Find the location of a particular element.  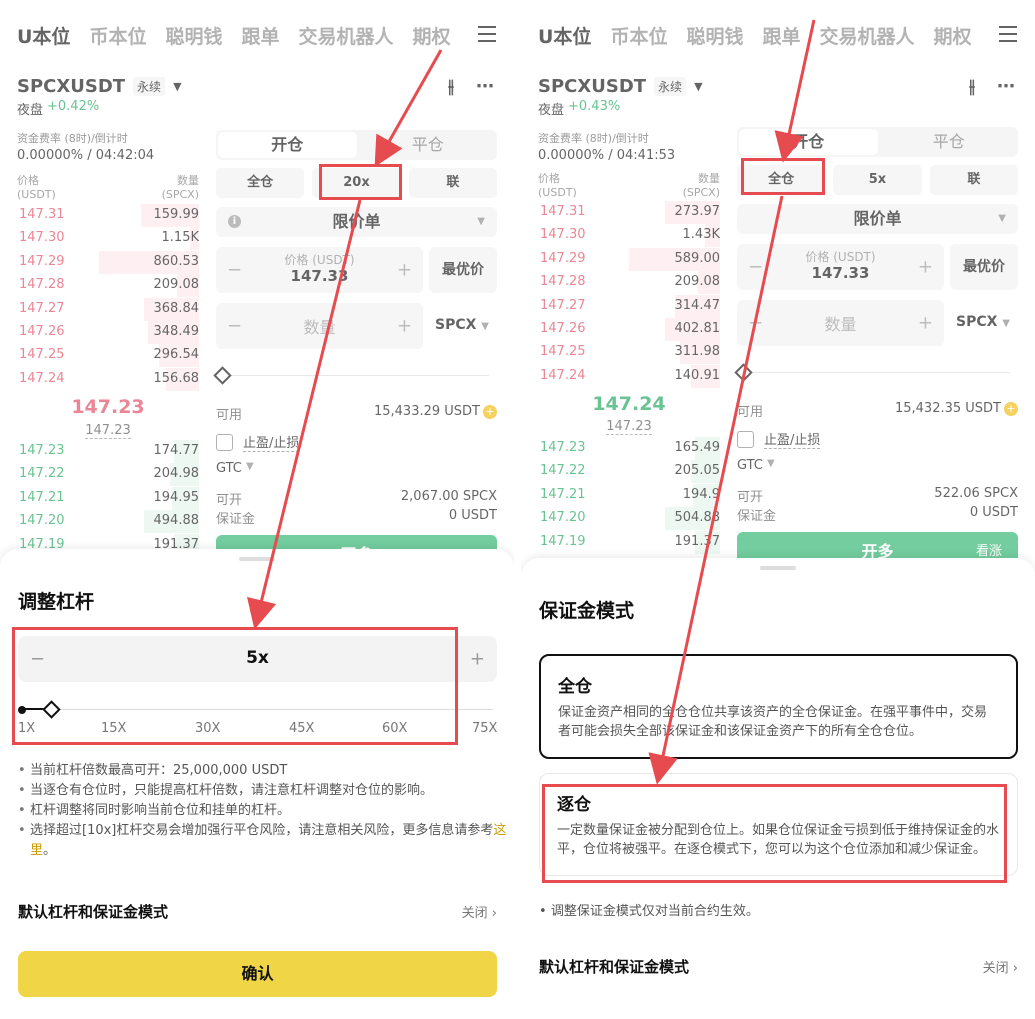

margin-note: • 调整保证金模式仅对当前合约生效。 is located at coordinates (649, 911).